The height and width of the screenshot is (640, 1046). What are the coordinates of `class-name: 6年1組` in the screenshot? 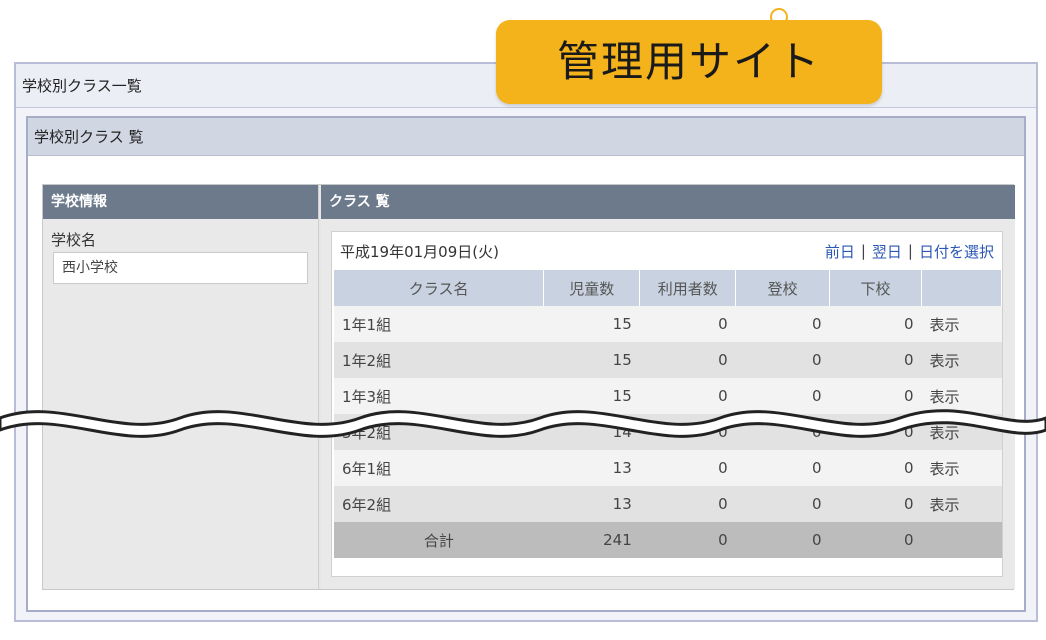 It's located at (439, 468).